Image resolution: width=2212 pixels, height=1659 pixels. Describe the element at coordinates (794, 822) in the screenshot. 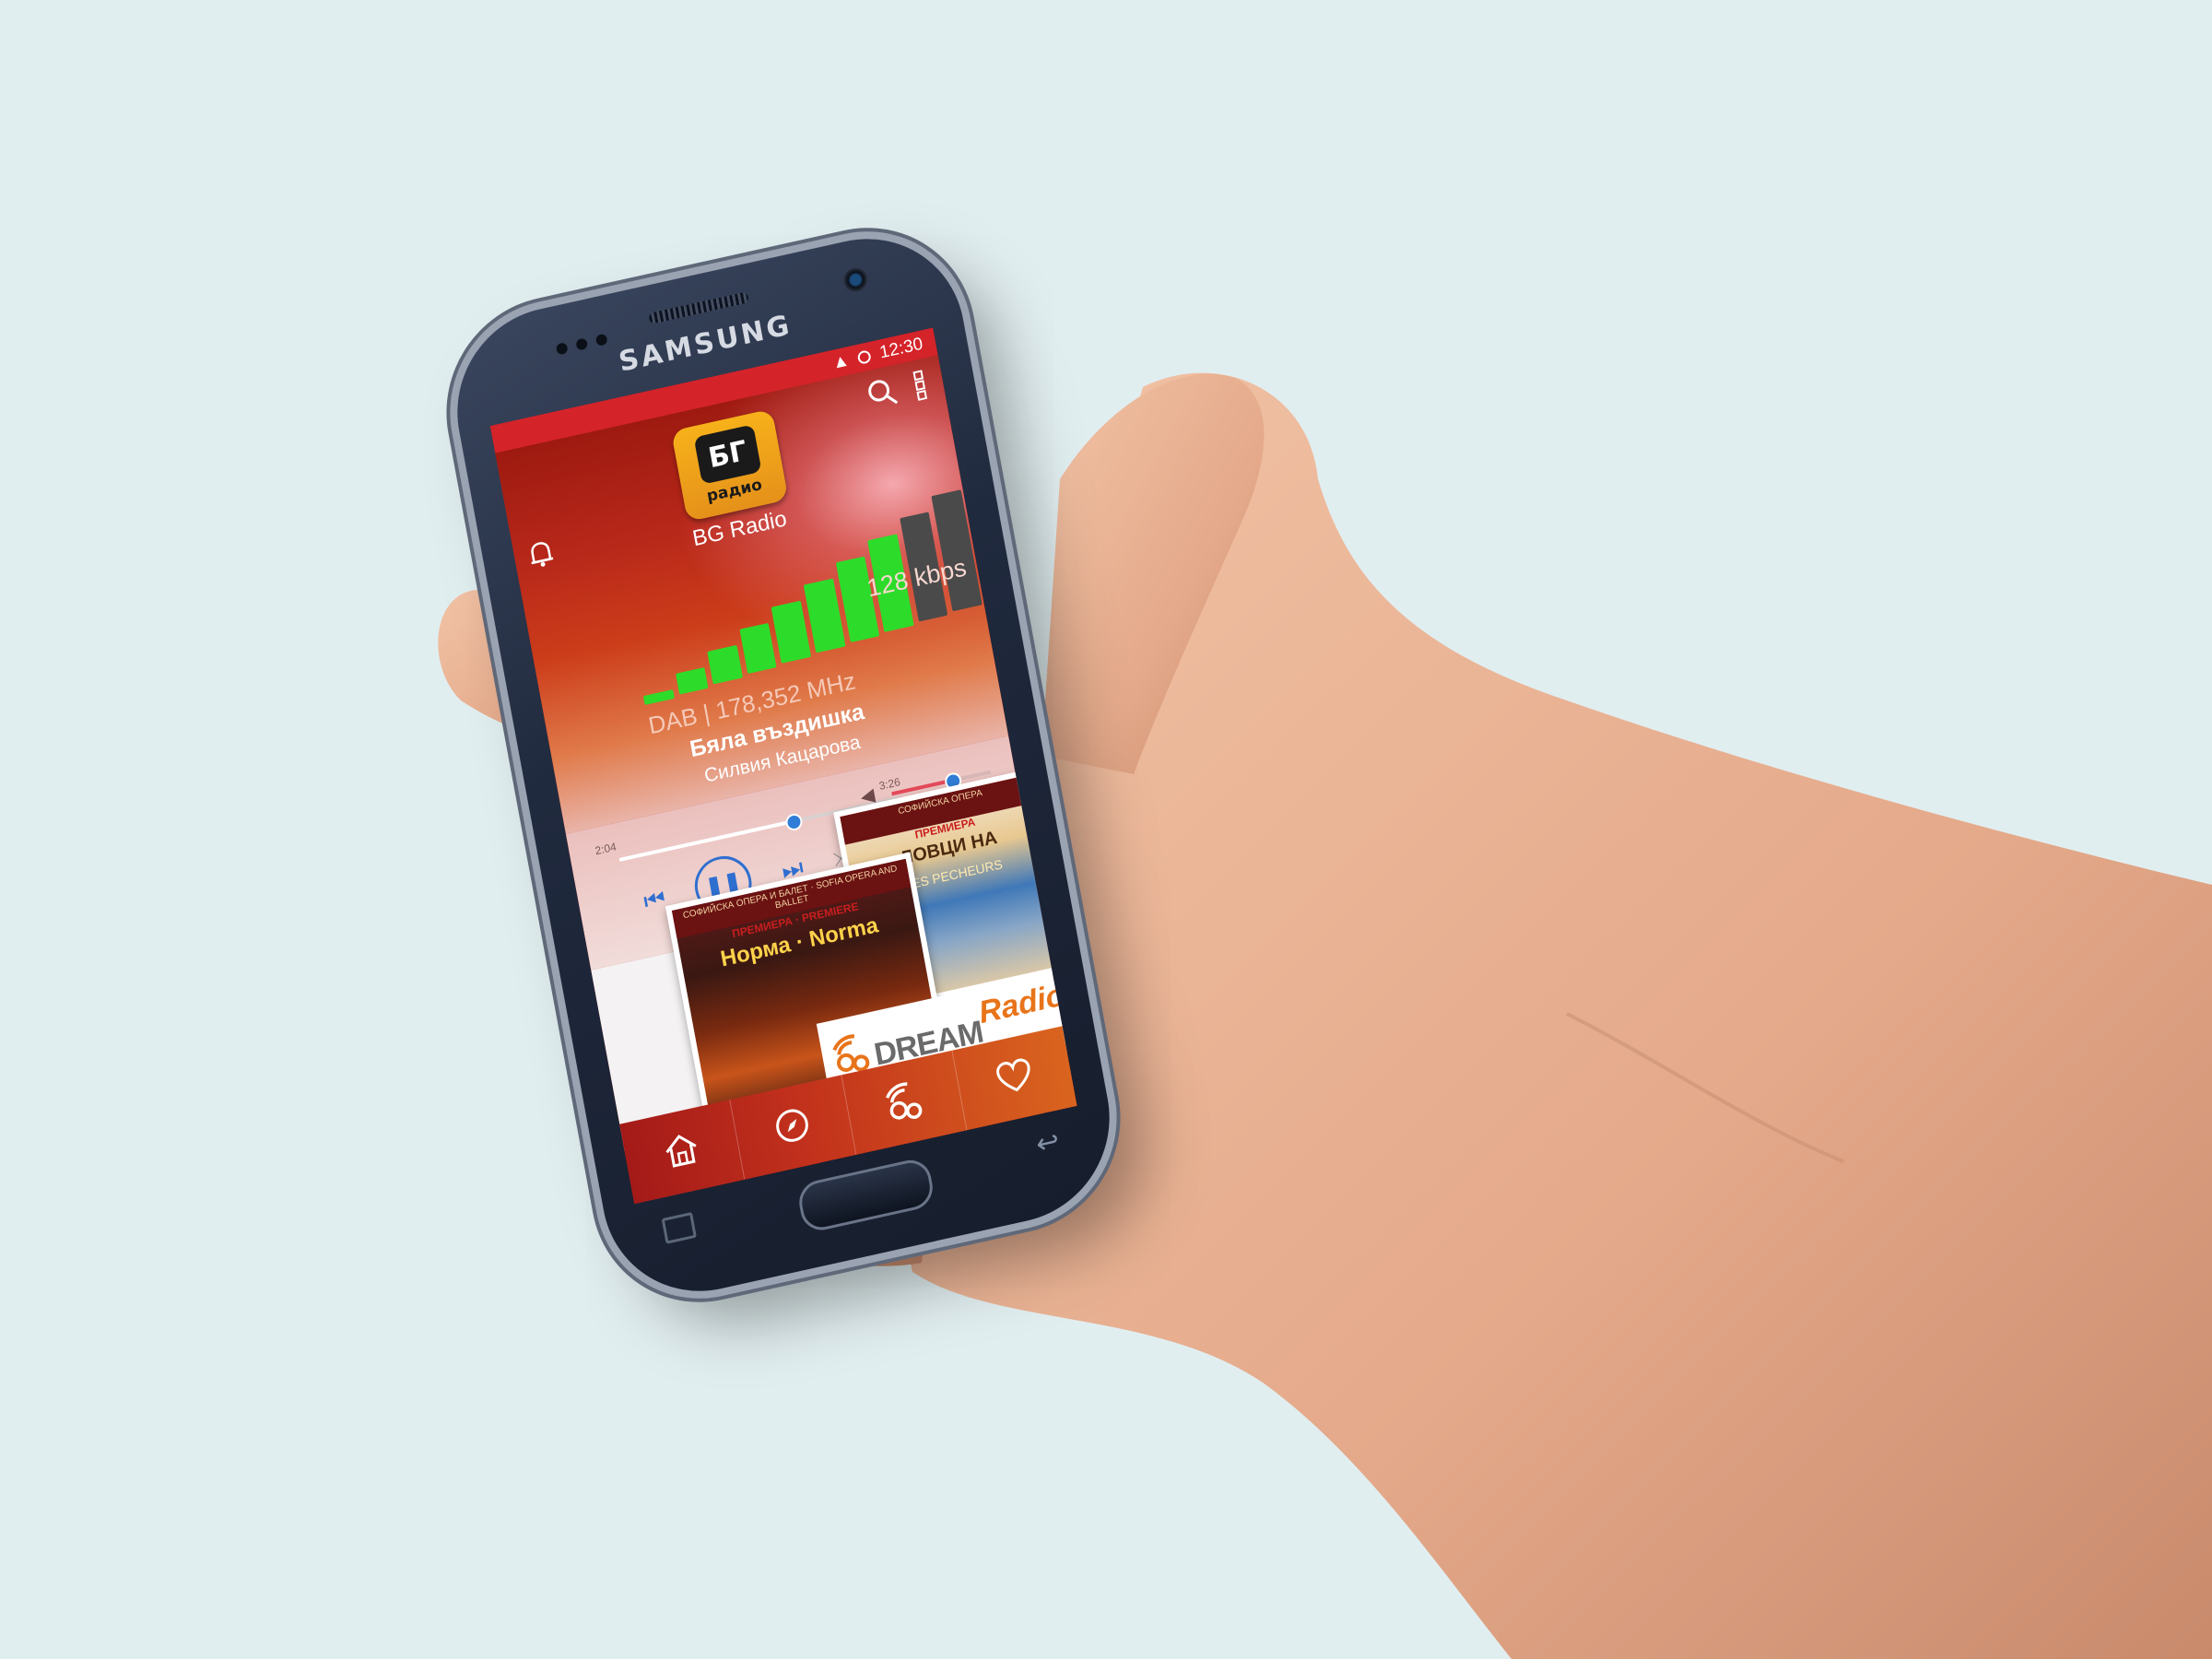

I see `progress-knob` at that location.